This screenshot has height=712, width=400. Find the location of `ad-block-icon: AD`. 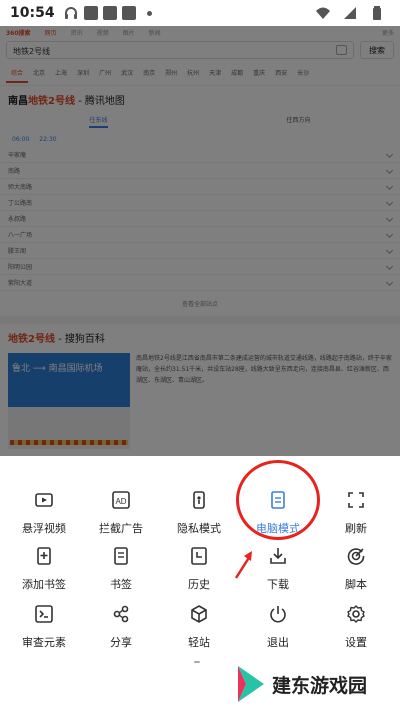

ad-block-icon: AD is located at coordinates (121, 500).